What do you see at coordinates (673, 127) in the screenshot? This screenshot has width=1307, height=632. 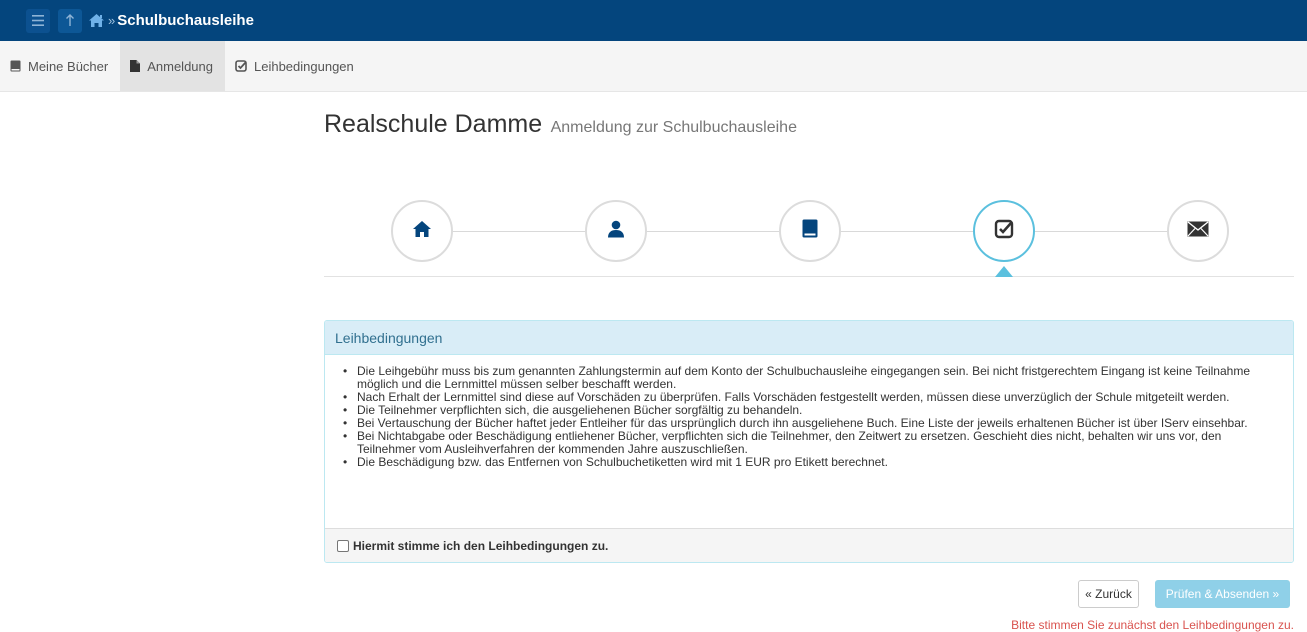 I see `page-subtitle: Anmeldung zur Schulbuchausleihe` at bounding box center [673, 127].